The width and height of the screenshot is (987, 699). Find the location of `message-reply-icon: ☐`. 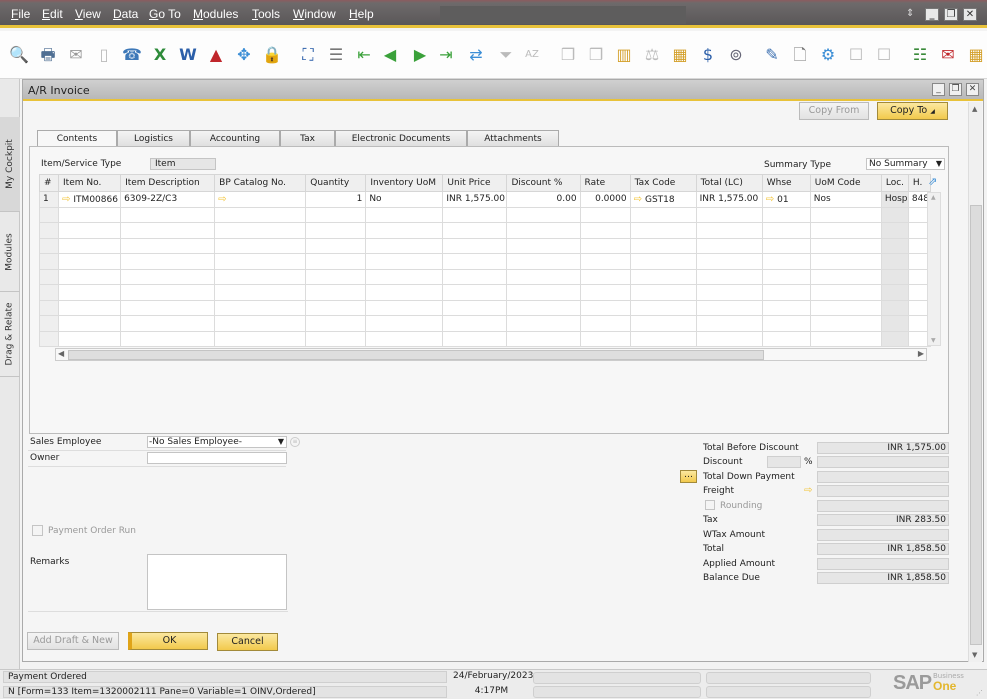

message-reply-icon: ☐ is located at coordinates (884, 55).